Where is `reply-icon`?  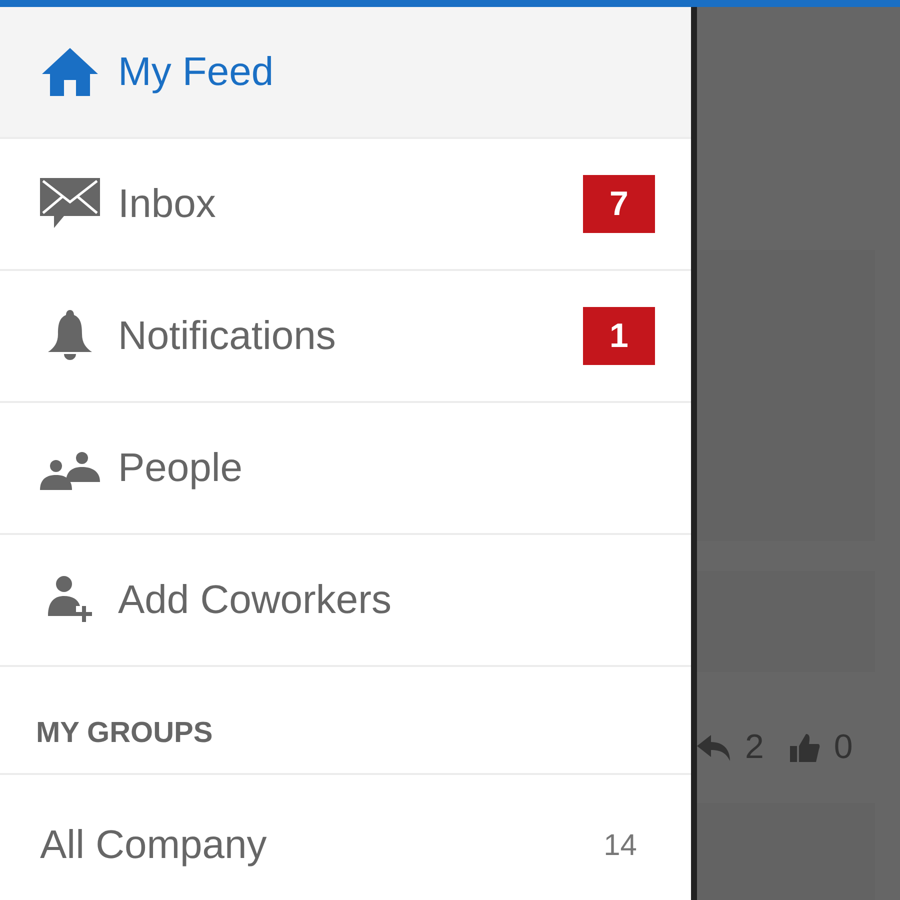
reply-icon is located at coordinates (714, 747).